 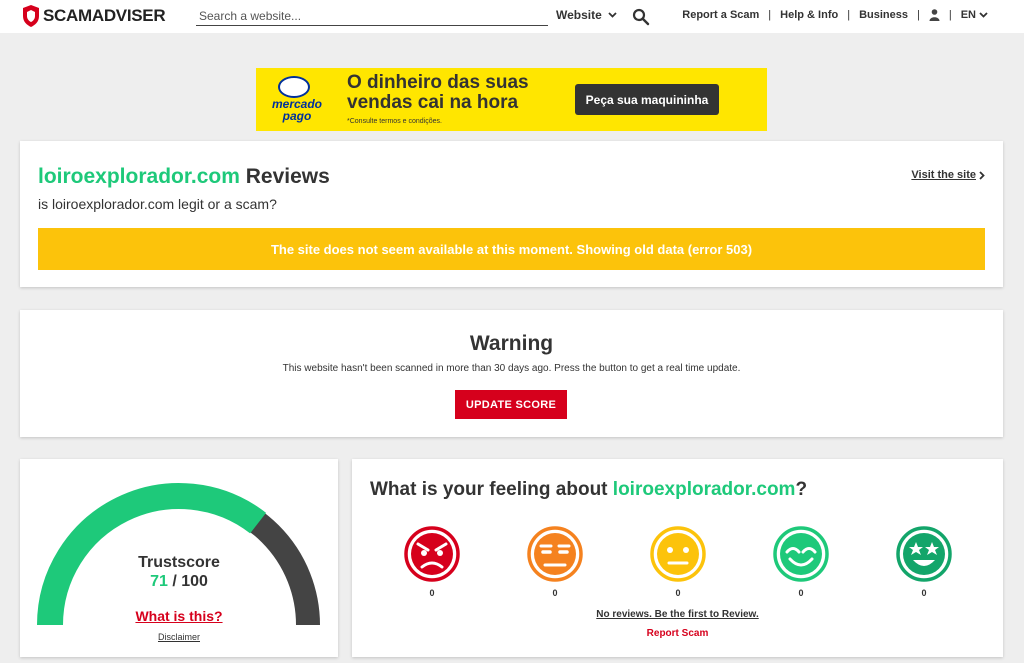 What do you see at coordinates (801, 489) in the screenshot?
I see `feeling-question-end: ?` at bounding box center [801, 489].